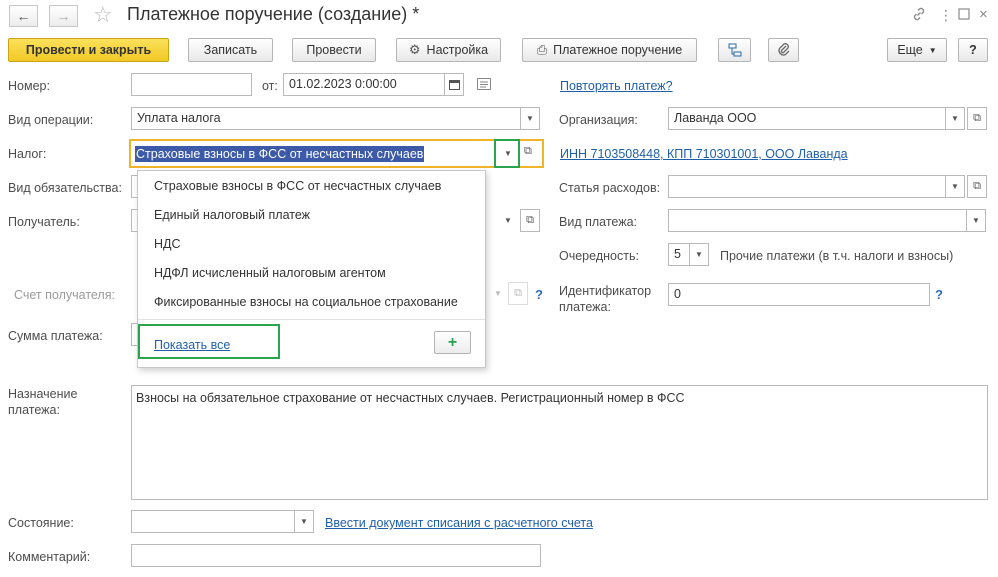  Describe the element at coordinates (270, 273) in the screenshot. I see `dropdown-item: НДФЛ исчисленный налоговым агентом` at that location.